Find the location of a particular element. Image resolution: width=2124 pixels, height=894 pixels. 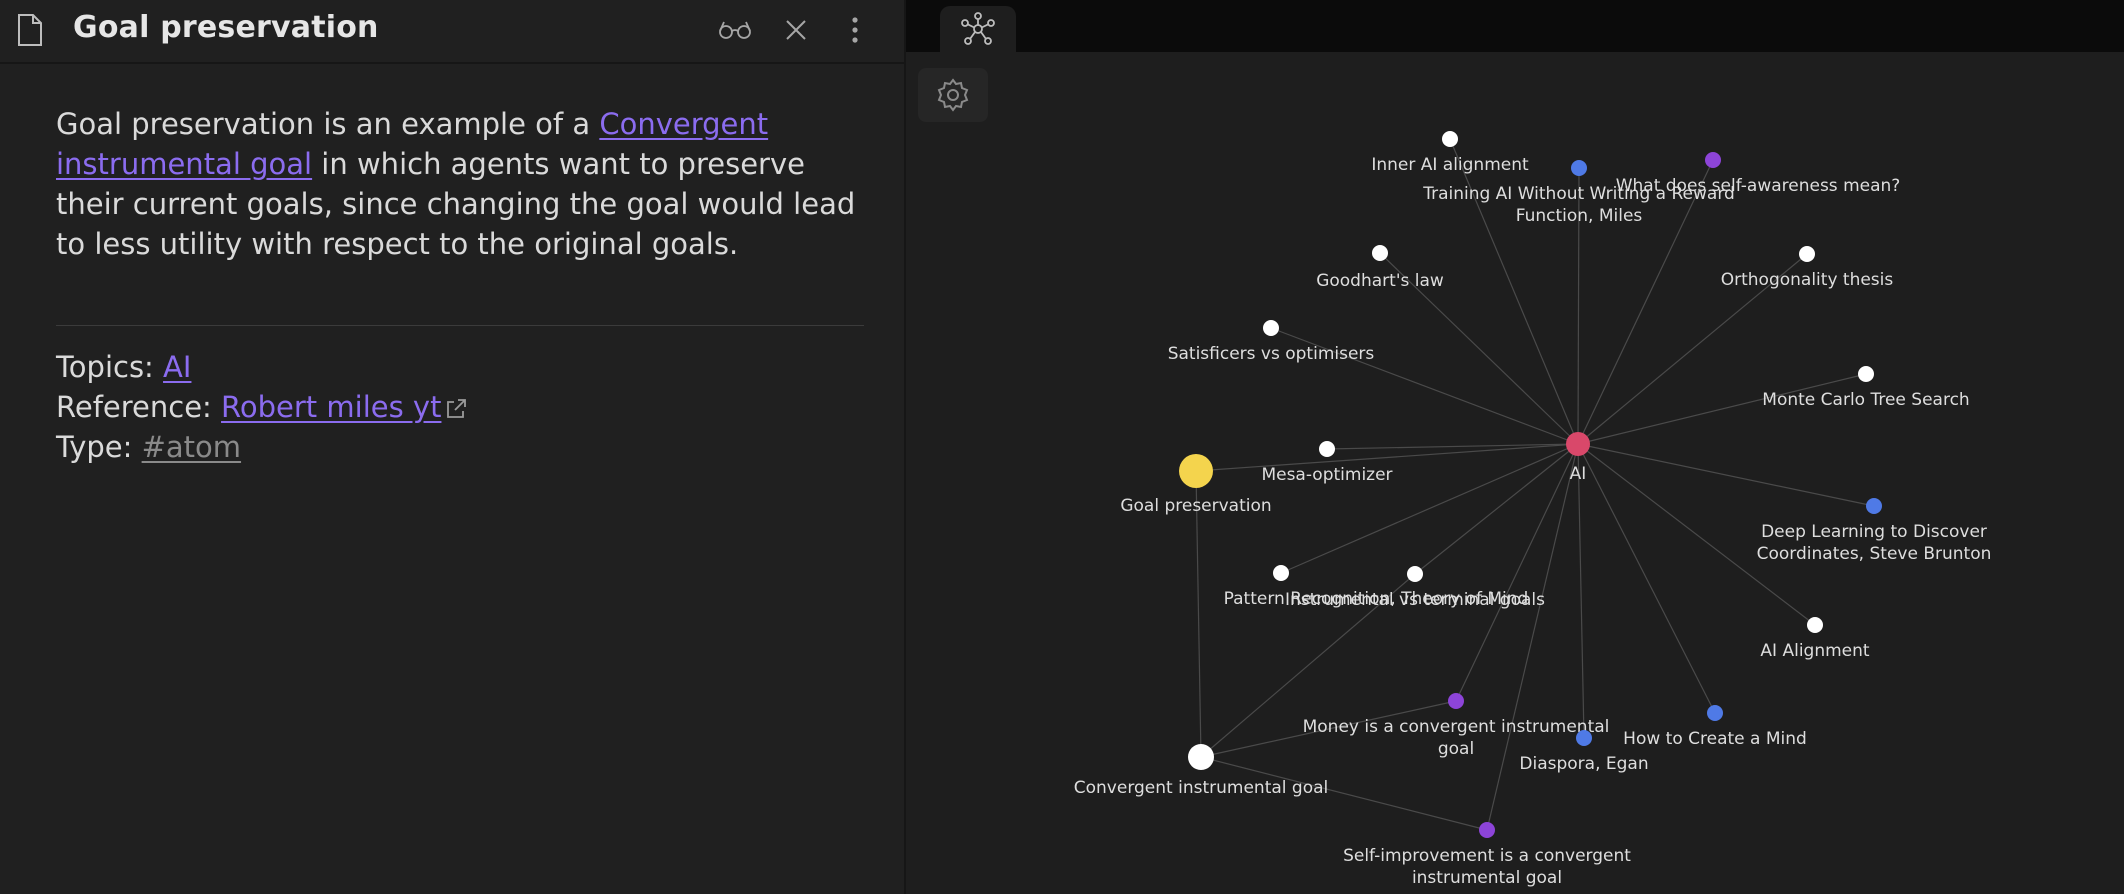

graph-node-money: Money is a convergent instrumentalgoal is located at coordinates (1456, 726).